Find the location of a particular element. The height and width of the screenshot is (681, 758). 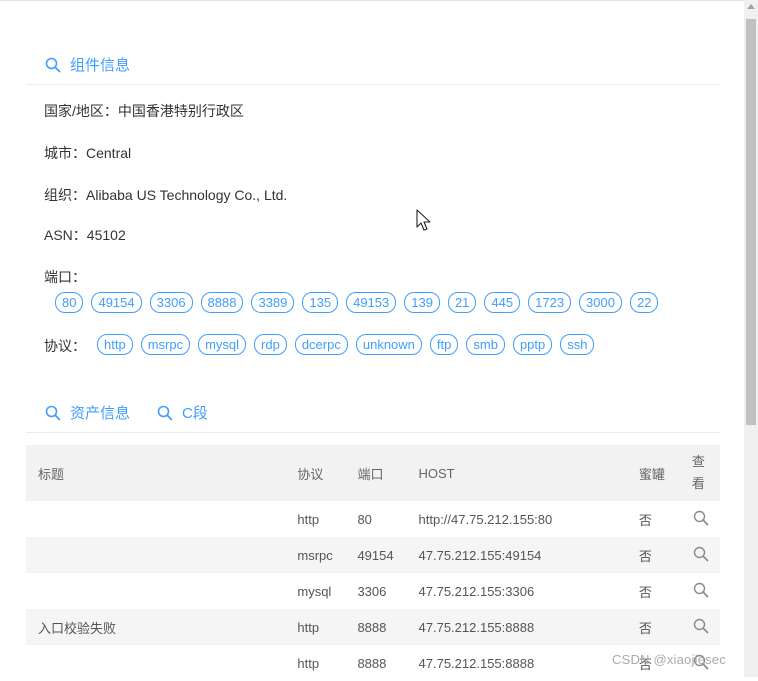

table-row: 入口校验失败 http 8888 47.75.212.155:8888 否 is located at coordinates (373, 627).